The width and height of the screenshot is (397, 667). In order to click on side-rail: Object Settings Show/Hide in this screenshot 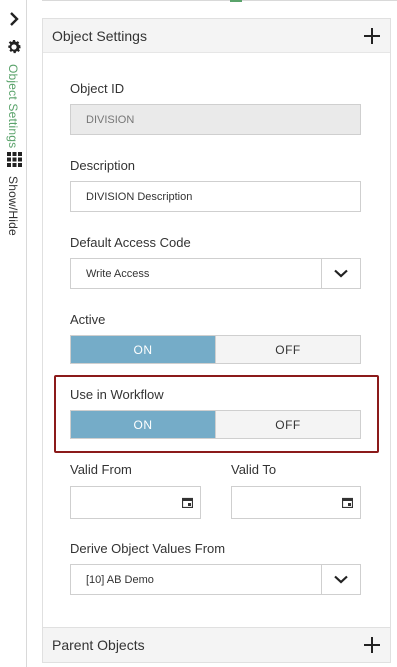, I will do `click(13, 333)`.